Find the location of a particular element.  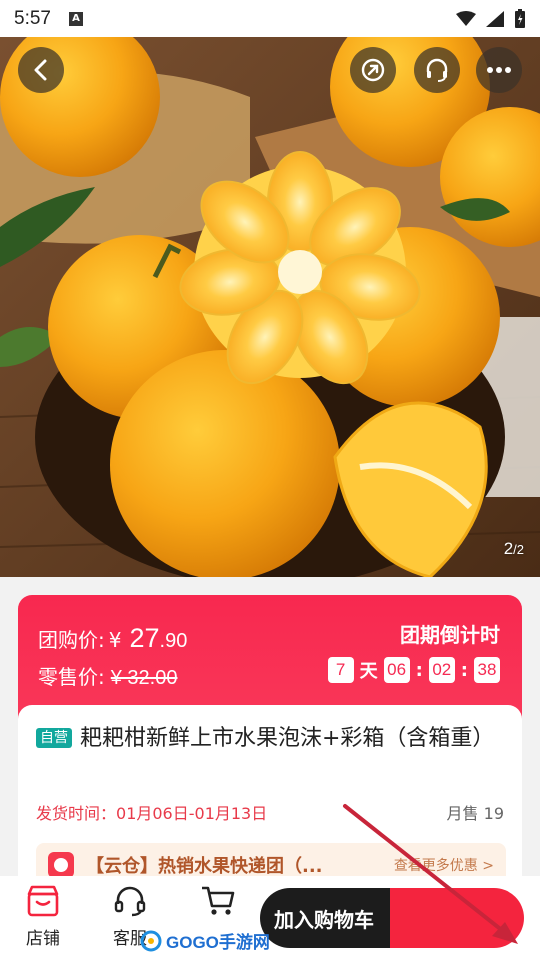

share-button is located at coordinates (373, 70).